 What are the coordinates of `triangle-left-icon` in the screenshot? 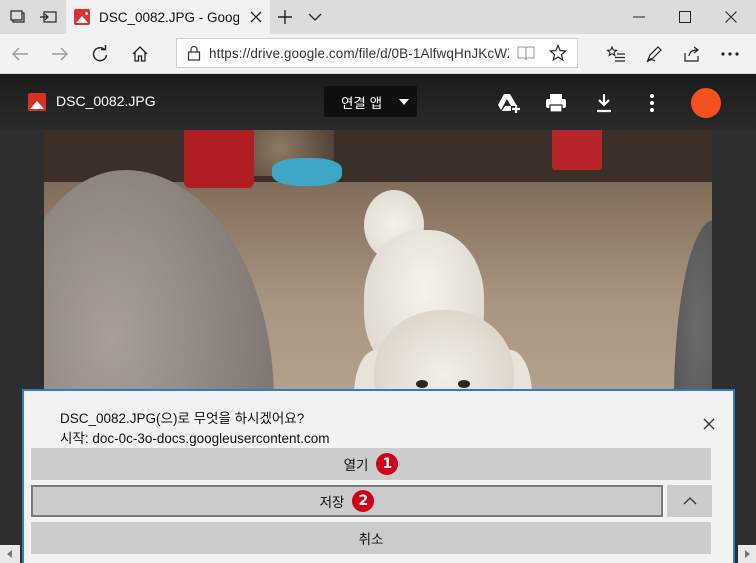 It's located at (9, 554).